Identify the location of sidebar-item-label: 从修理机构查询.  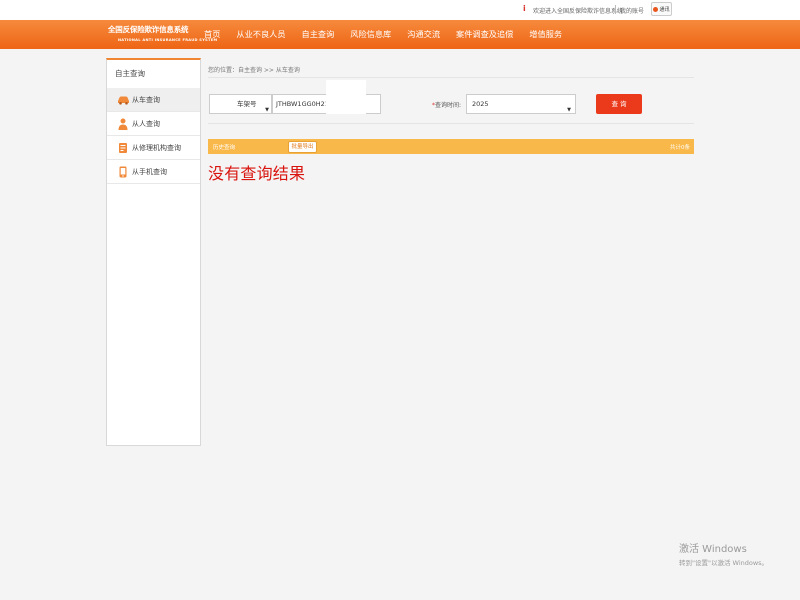
(156, 147).